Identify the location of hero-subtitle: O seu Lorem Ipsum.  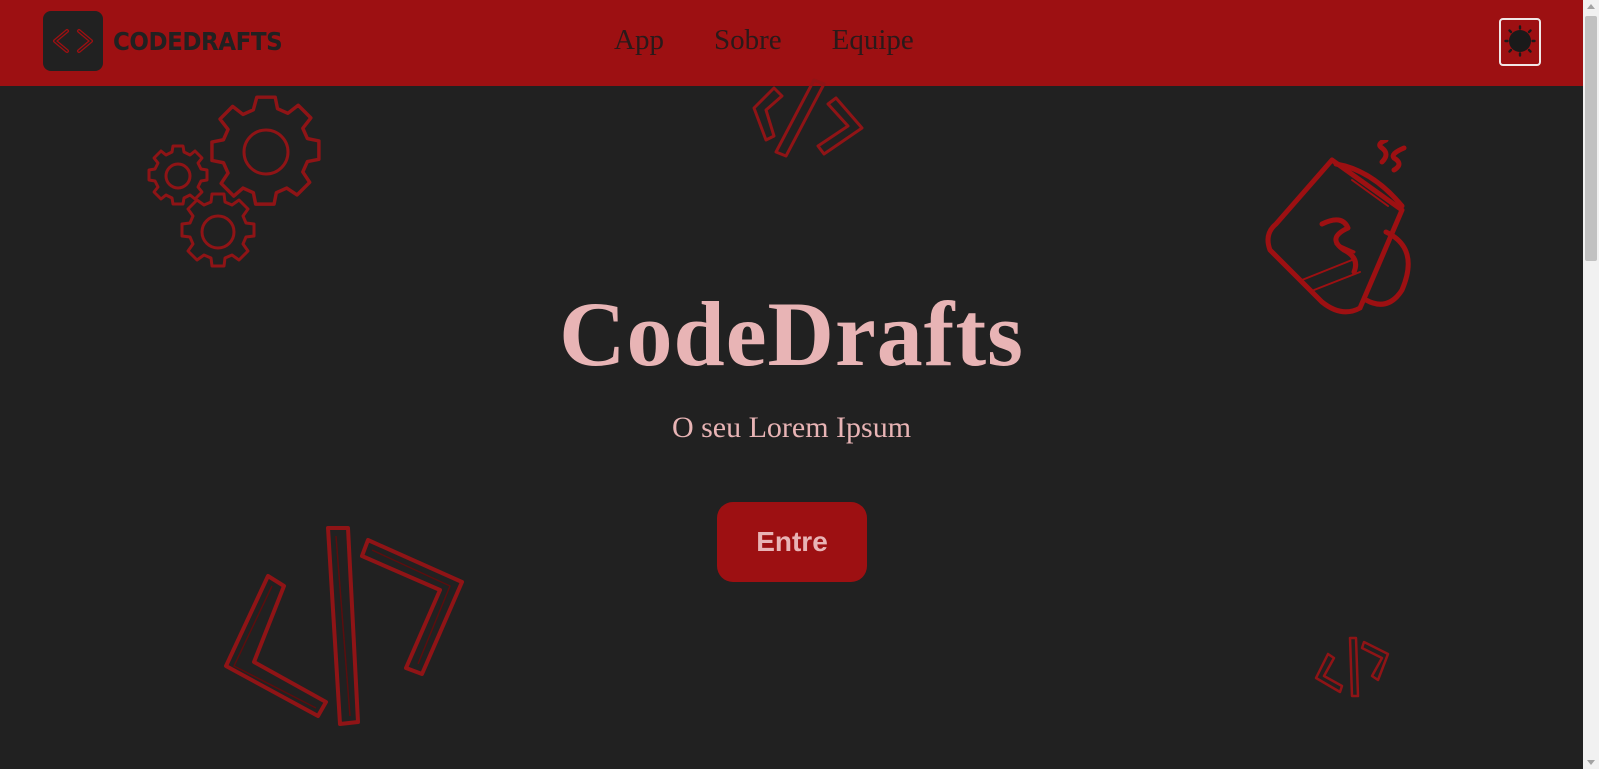
(791, 427).